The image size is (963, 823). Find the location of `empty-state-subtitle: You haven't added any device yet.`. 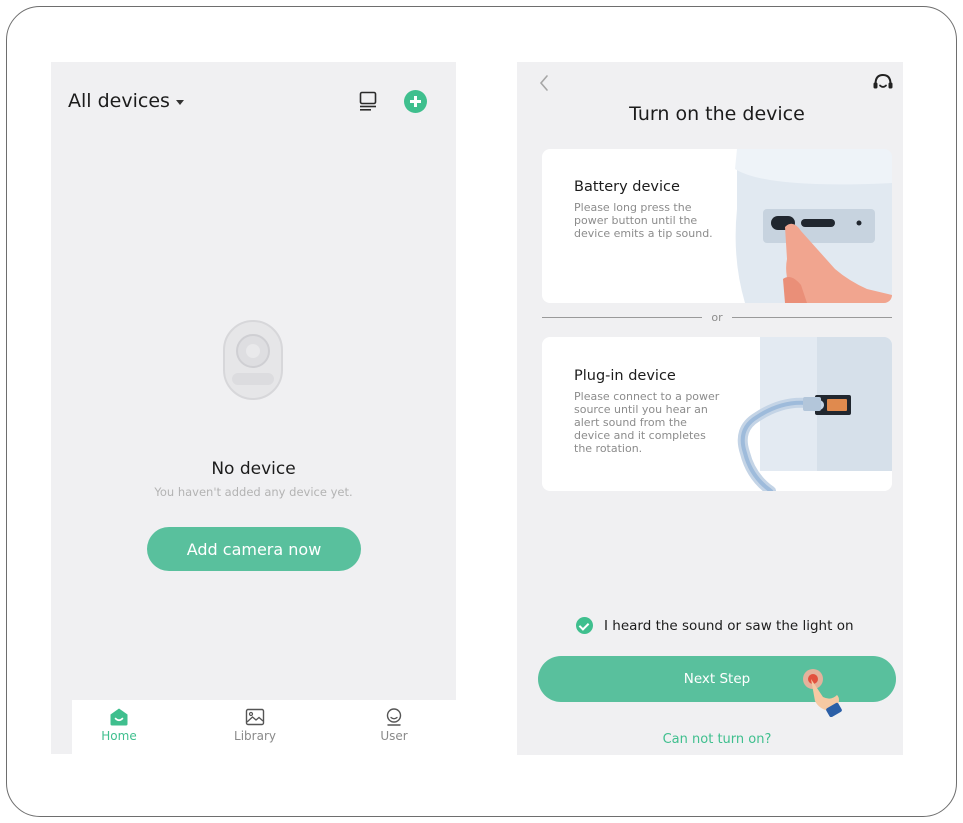

empty-state-subtitle: You haven't added any device yet. is located at coordinates (253, 492).